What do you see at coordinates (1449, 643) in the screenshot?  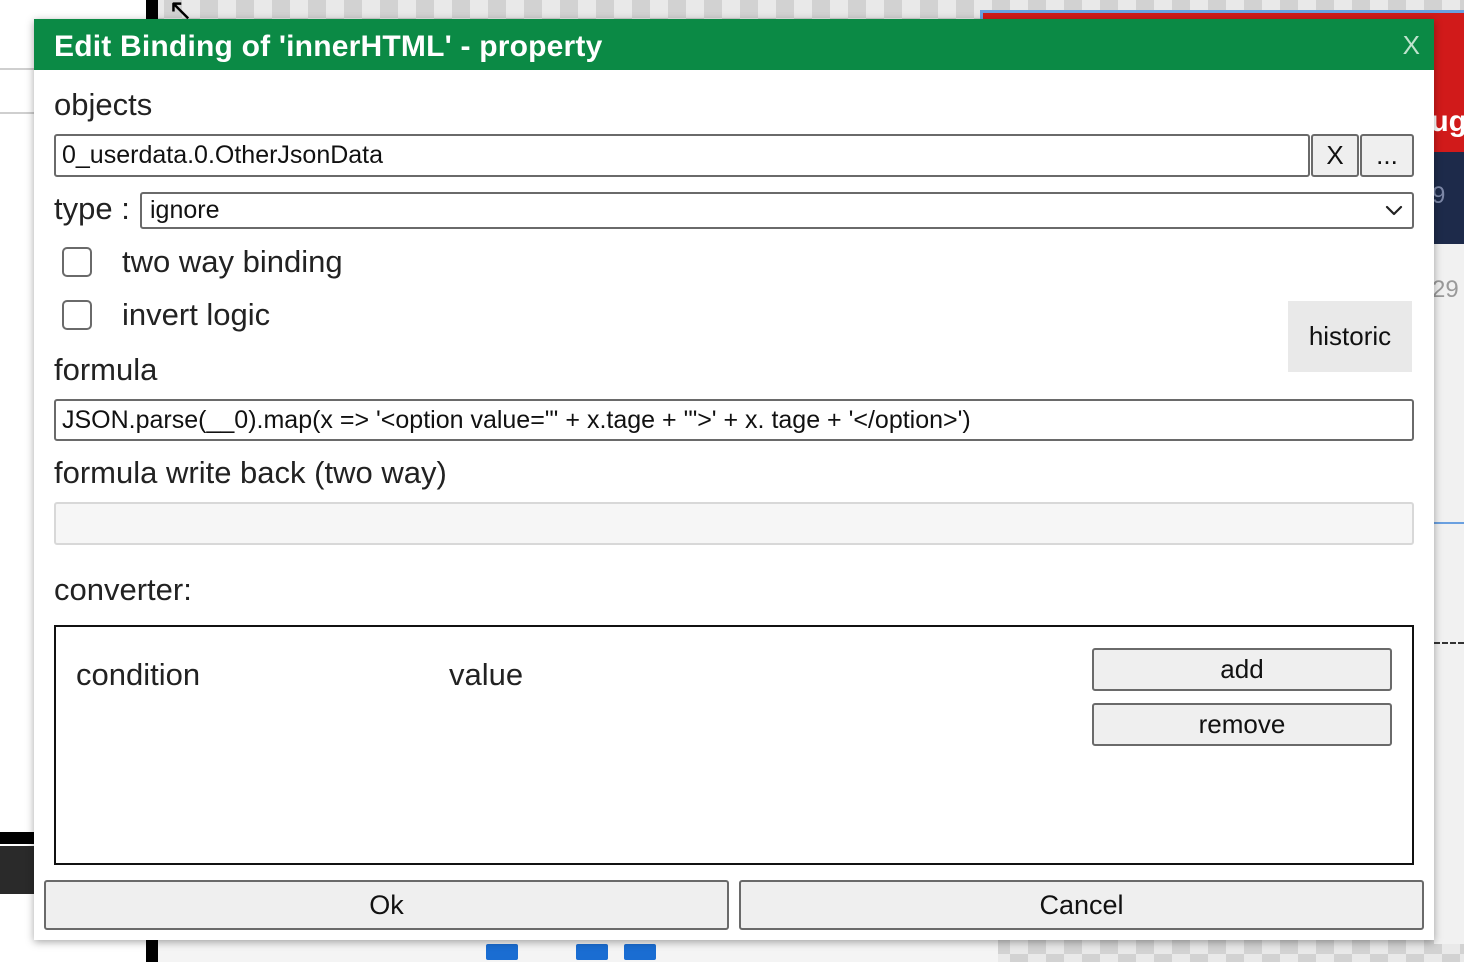 I see `guide-line` at bounding box center [1449, 643].